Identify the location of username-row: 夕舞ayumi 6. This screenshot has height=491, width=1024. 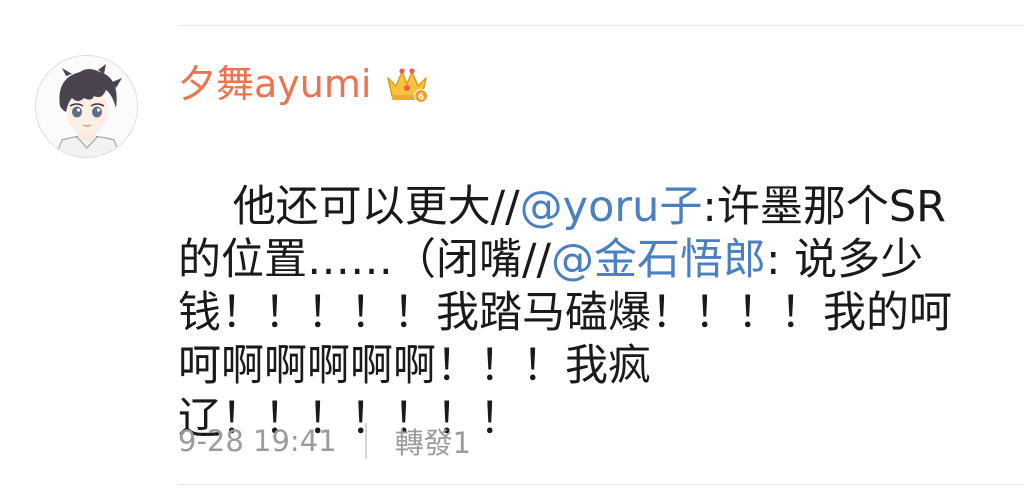
(303, 84).